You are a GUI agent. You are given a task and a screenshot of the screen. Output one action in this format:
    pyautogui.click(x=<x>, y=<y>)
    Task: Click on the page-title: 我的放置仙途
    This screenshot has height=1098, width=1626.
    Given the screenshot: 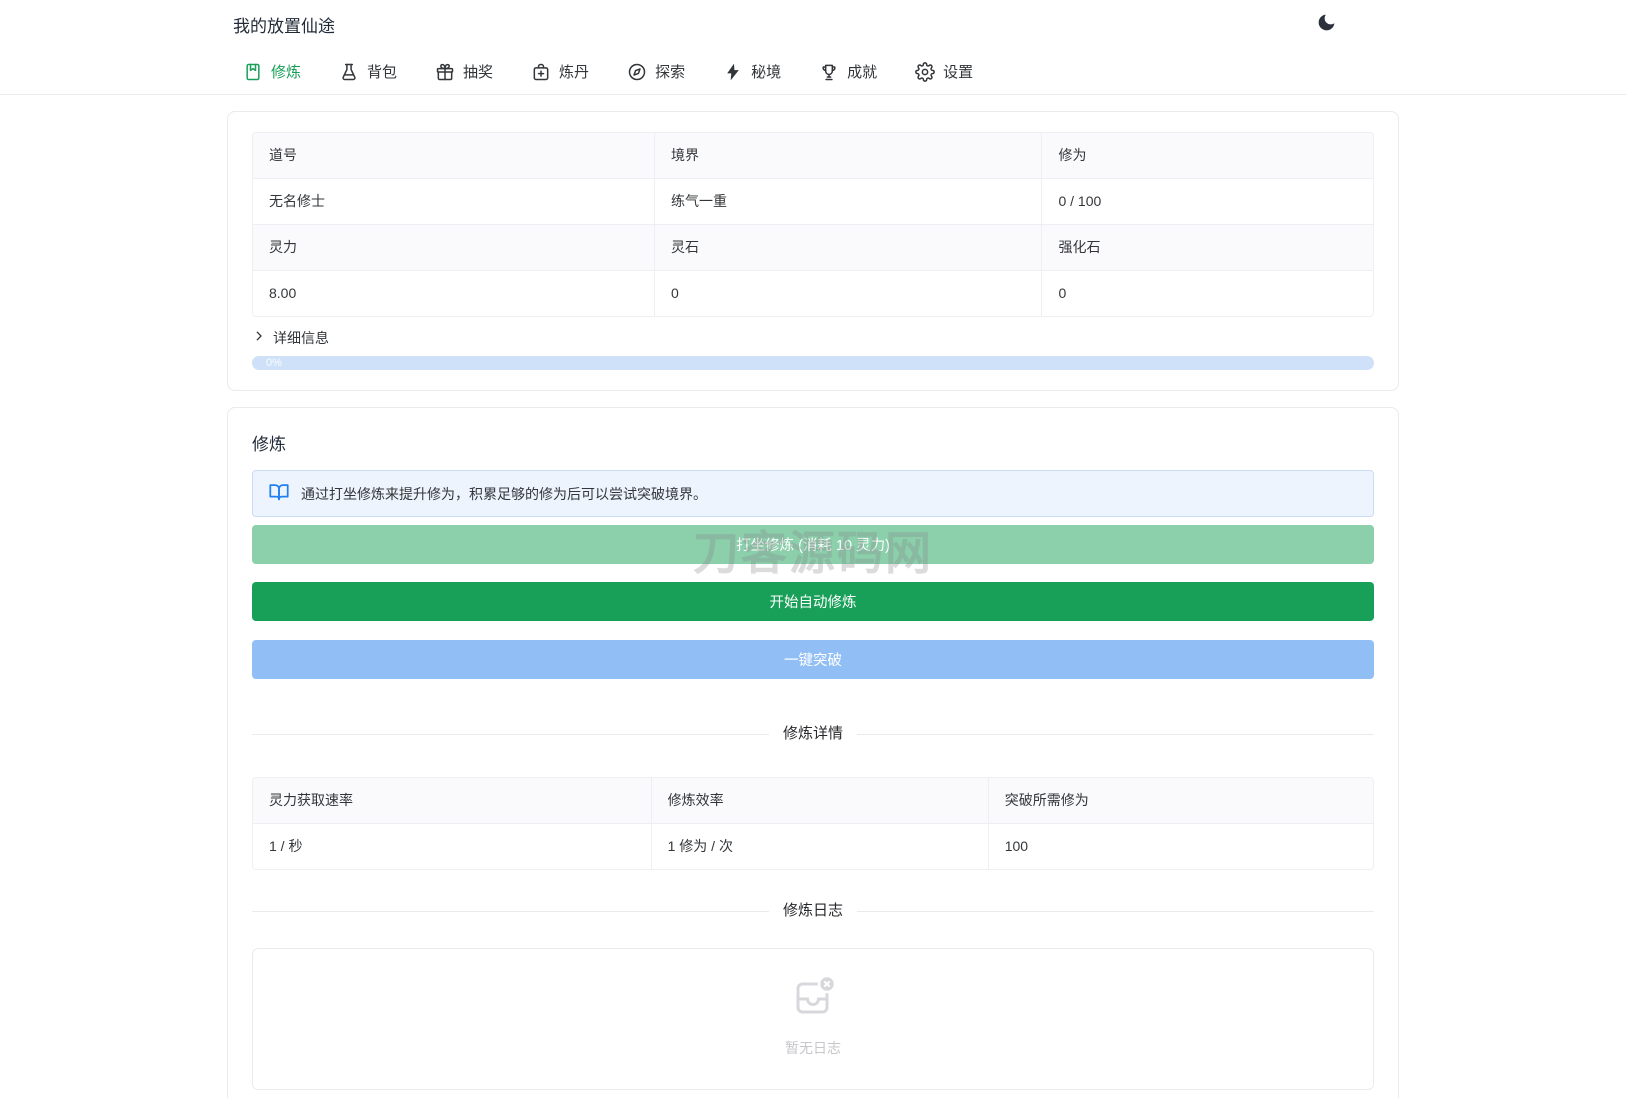 What is the action you would take?
    pyautogui.click(x=284, y=26)
    